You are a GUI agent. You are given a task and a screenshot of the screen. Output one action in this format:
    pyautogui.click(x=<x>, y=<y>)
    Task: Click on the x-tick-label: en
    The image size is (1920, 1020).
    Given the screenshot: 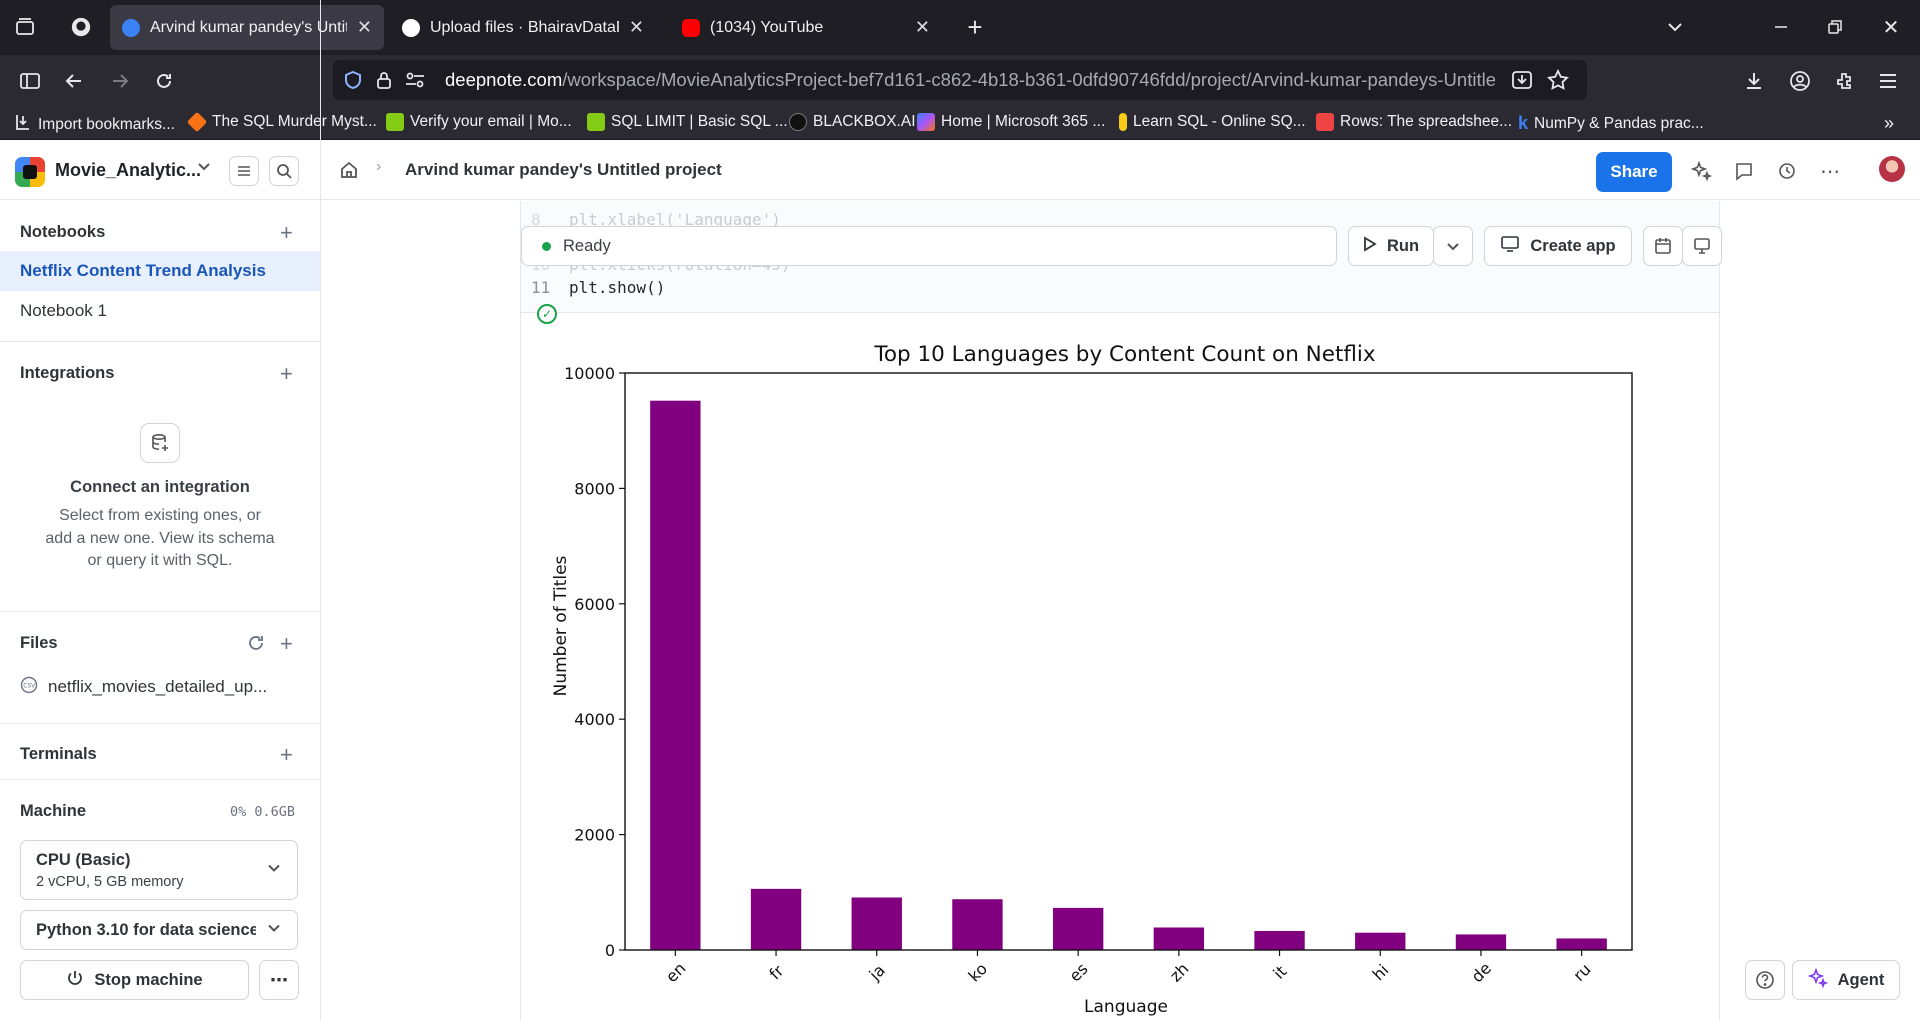 What is the action you would take?
    pyautogui.click(x=676, y=973)
    